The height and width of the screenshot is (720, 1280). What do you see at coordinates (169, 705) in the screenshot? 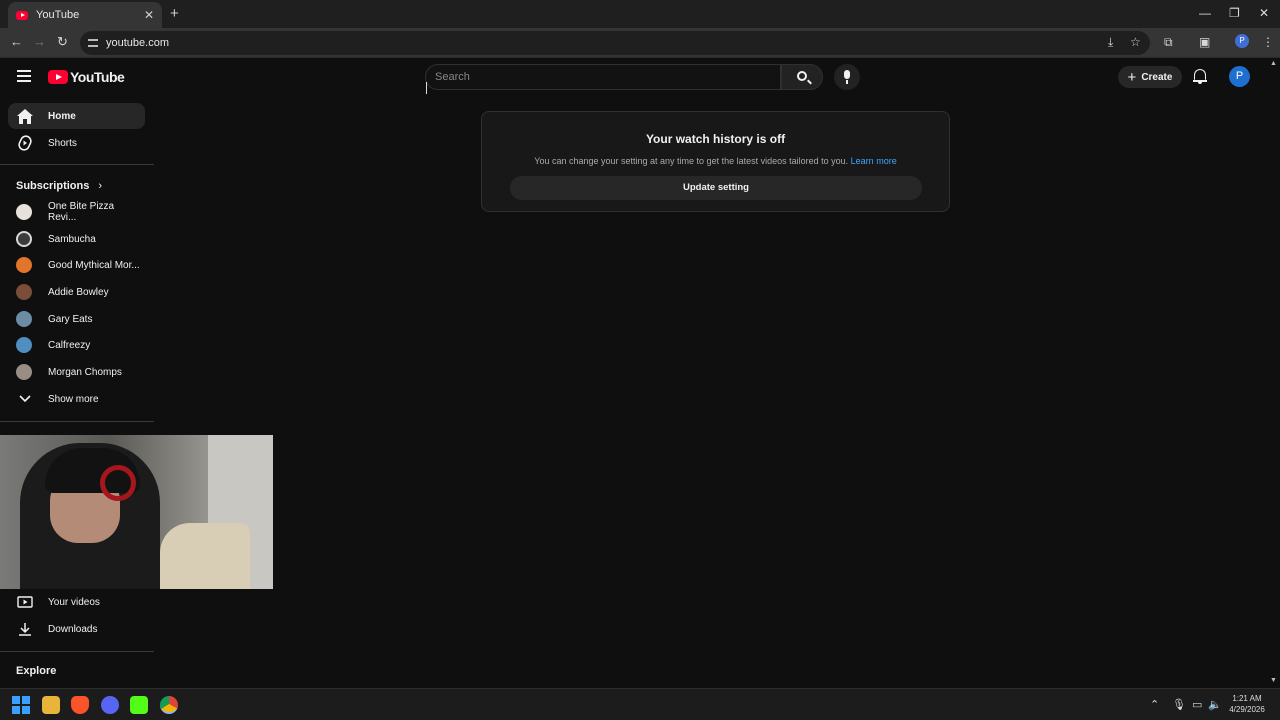
I see `chrome-icon` at bounding box center [169, 705].